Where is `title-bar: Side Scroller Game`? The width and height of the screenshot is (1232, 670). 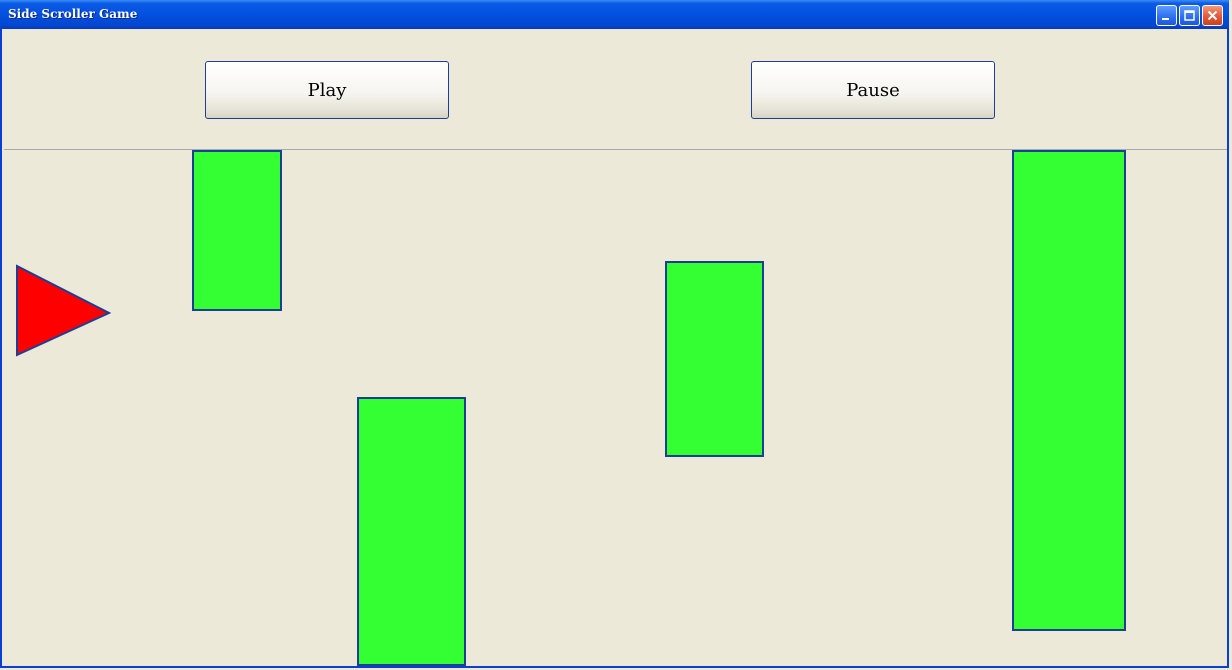 title-bar: Side Scroller Game is located at coordinates (614, 14).